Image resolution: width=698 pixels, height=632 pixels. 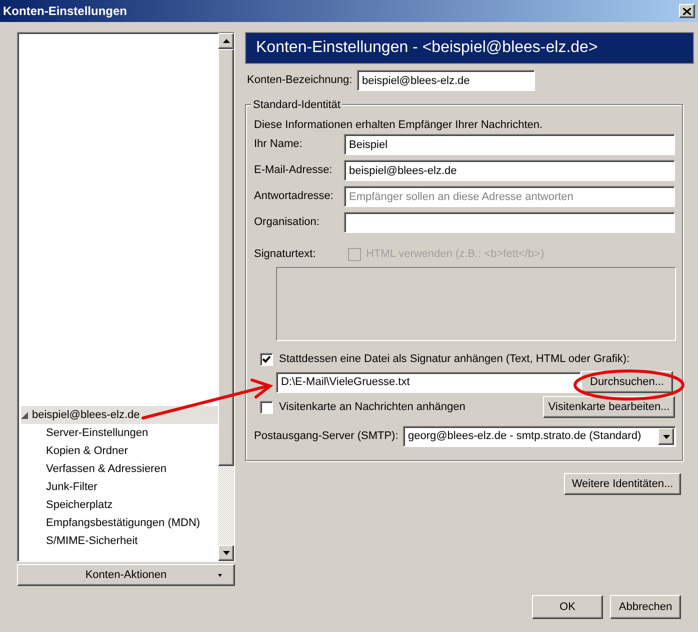 I want to click on tree-item: Junk-Filter, so click(x=119, y=487).